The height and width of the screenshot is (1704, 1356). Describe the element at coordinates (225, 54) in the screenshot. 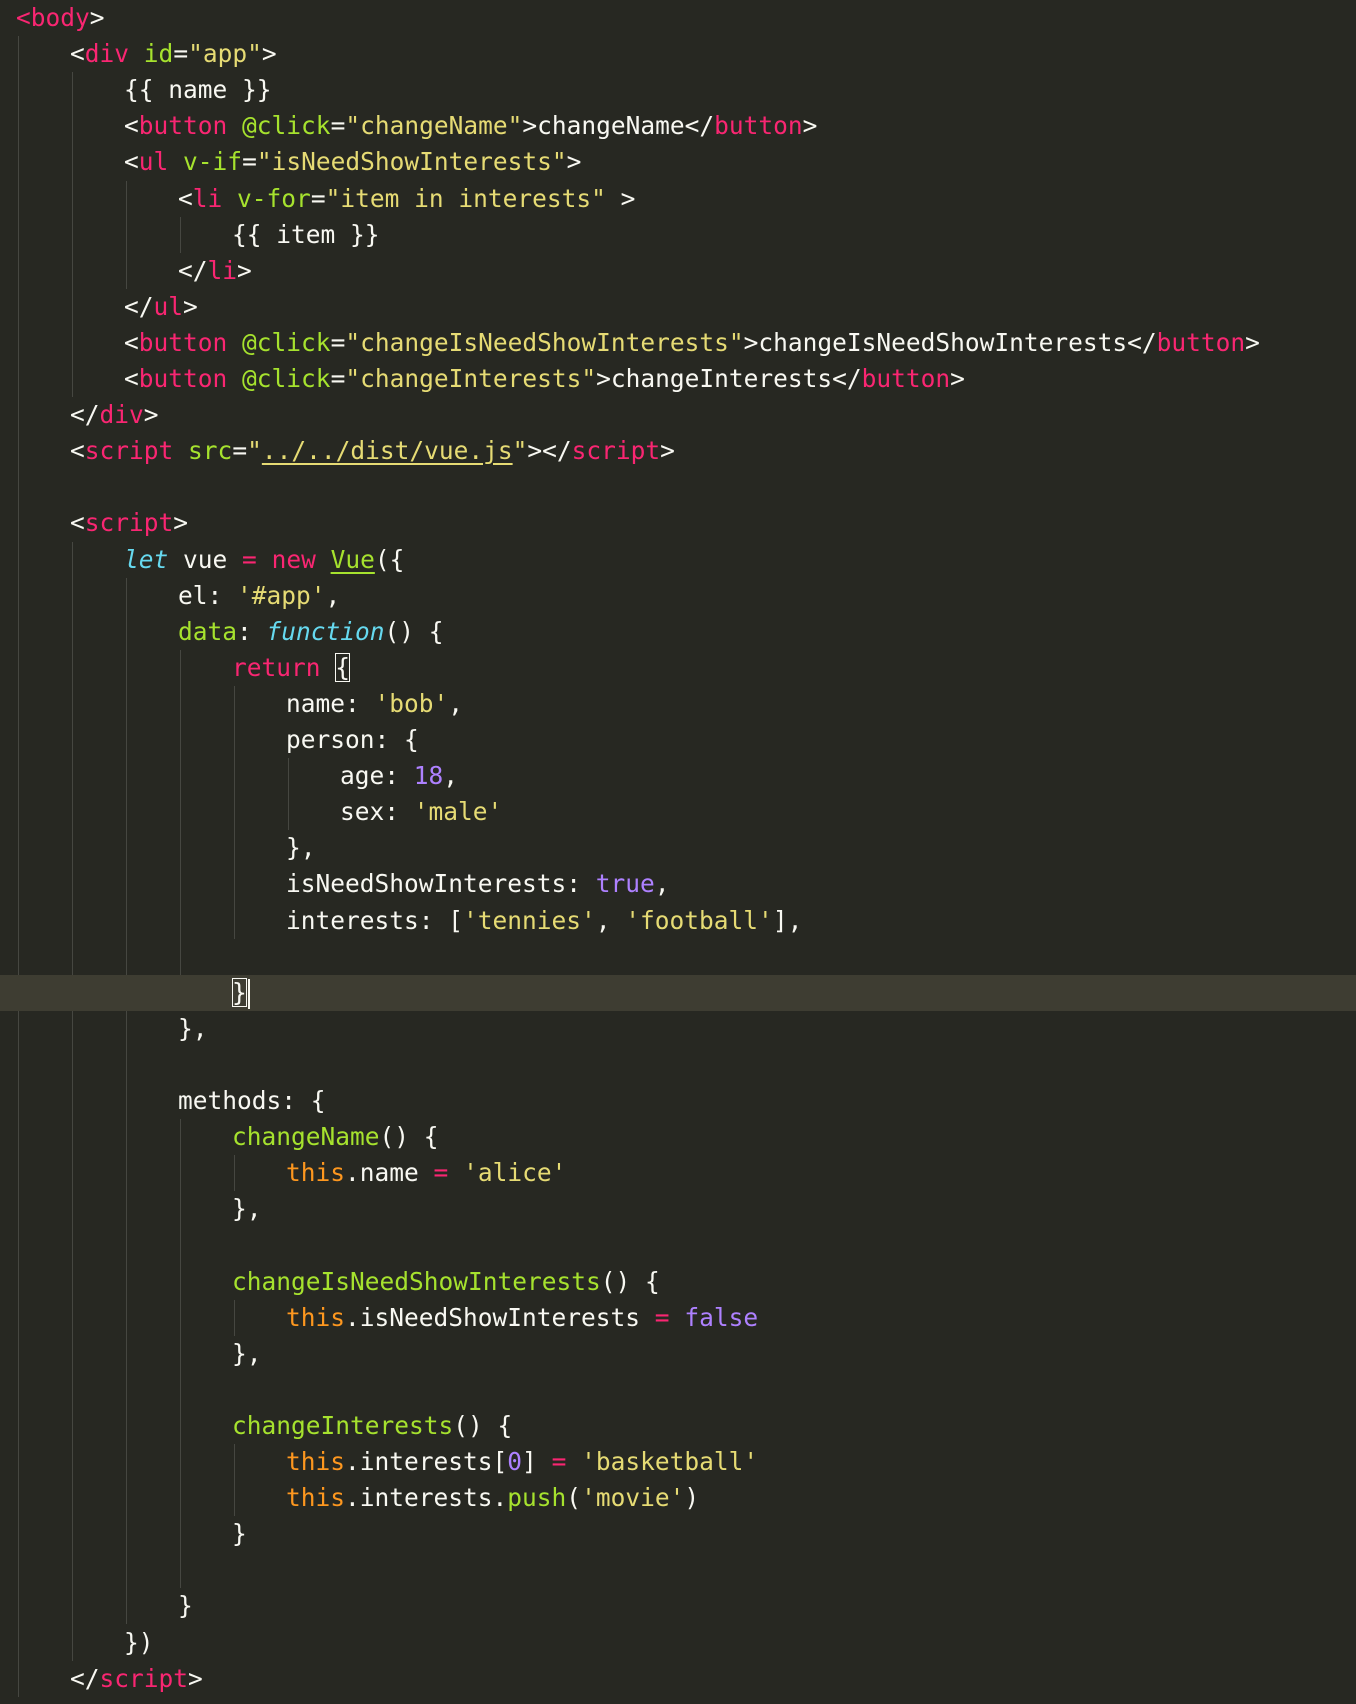

I see `code-token: "app"` at that location.